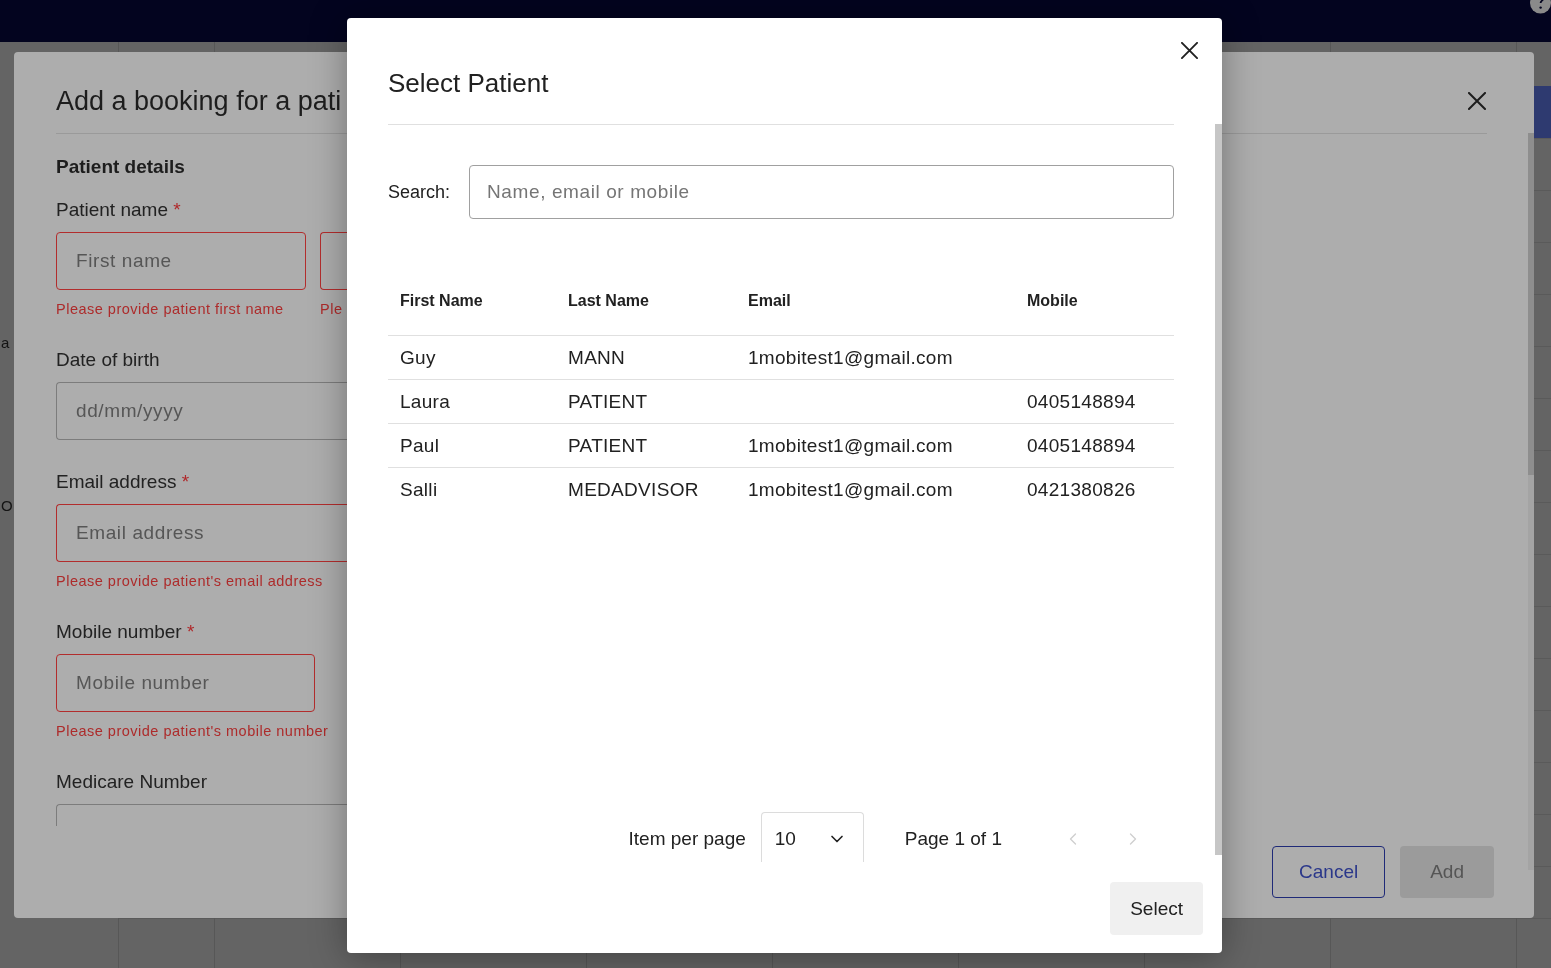 The width and height of the screenshot is (1551, 968). I want to click on close-button, so click(1477, 101).